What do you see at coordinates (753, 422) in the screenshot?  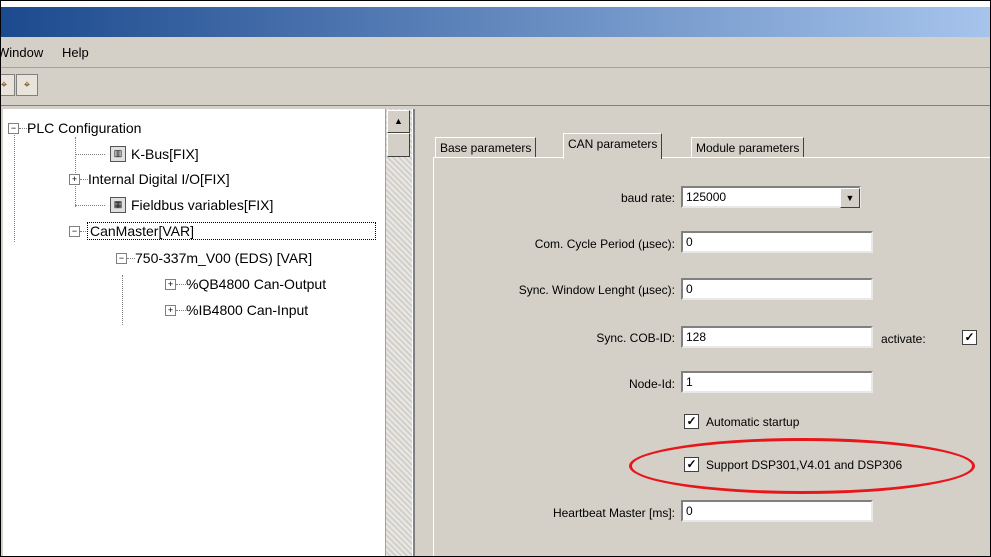 I see `auto-startup-label: Automatic startup` at bounding box center [753, 422].